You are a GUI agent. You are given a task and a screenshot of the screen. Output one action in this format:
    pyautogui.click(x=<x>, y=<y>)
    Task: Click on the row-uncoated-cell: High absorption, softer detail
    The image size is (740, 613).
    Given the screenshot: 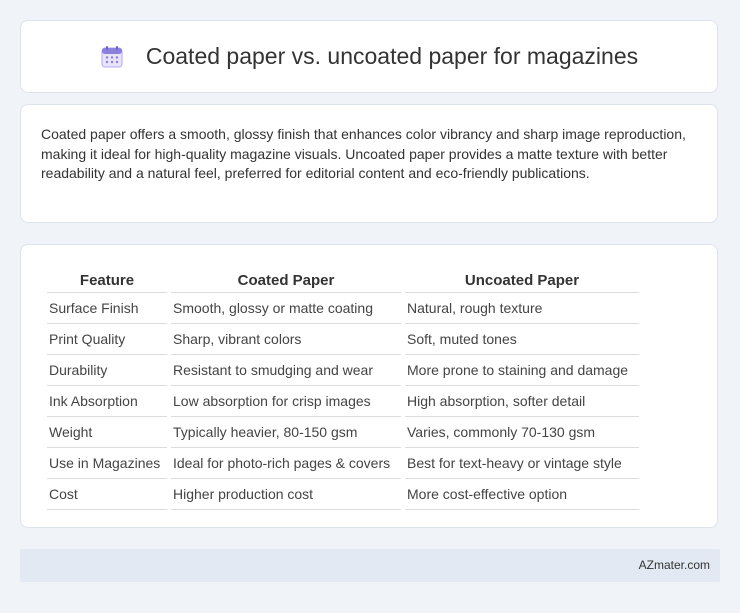 What is the action you would take?
    pyautogui.click(x=522, y=401)
    